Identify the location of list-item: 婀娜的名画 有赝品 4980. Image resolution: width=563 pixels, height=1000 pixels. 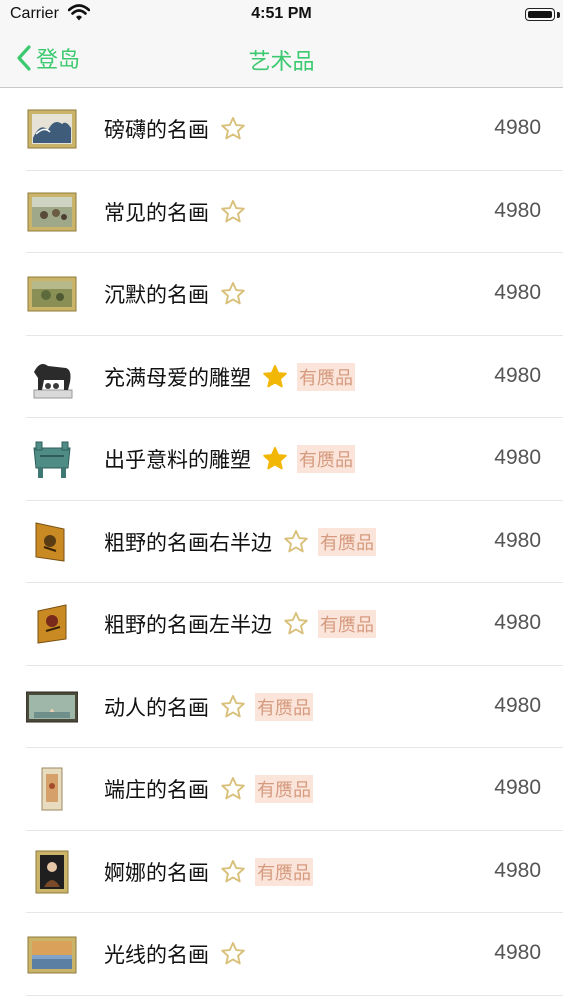
(294, 872).